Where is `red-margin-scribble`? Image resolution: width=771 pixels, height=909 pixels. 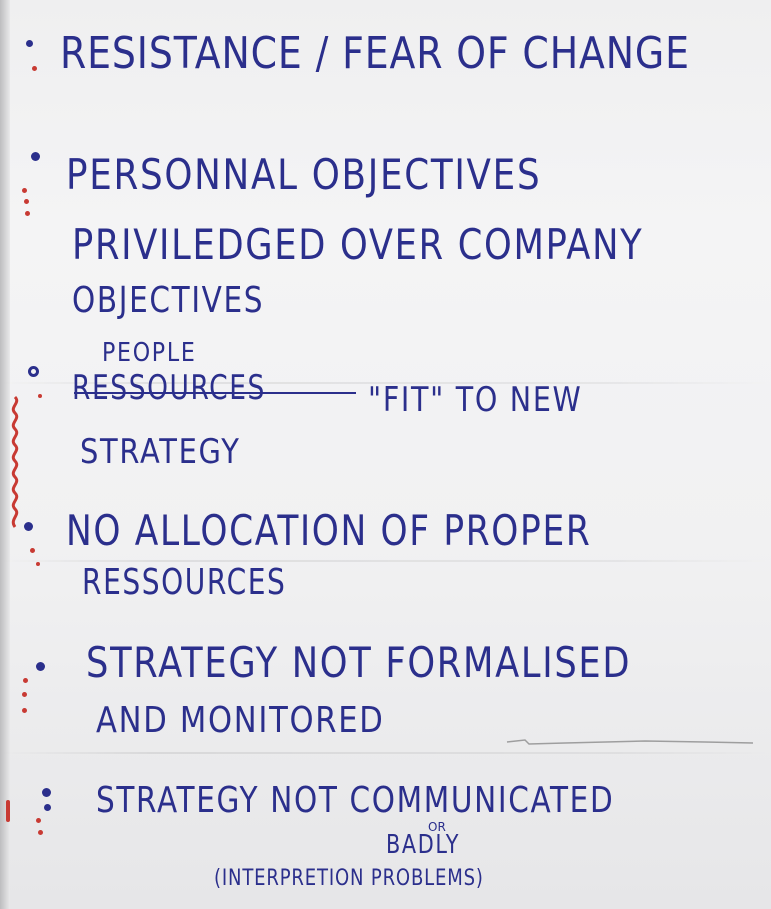
red-margin-scribble is located at coordinates (15, 461).